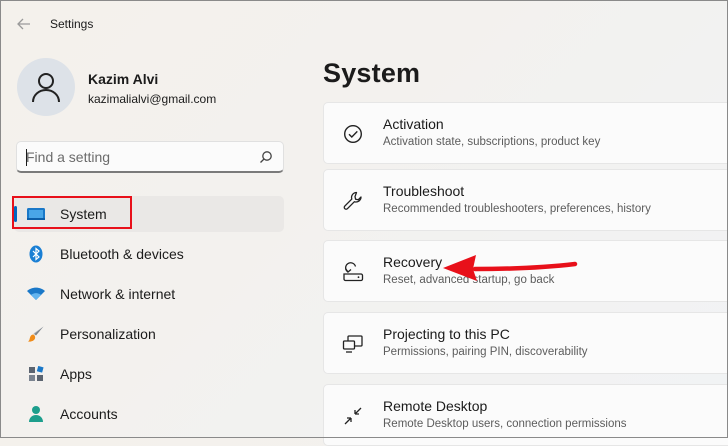 This screenshot has height=446, width=728. Describe the element at coordinates (89, 414) in the screenshot. I see `sidebar-item-label: Accounts` at that location.